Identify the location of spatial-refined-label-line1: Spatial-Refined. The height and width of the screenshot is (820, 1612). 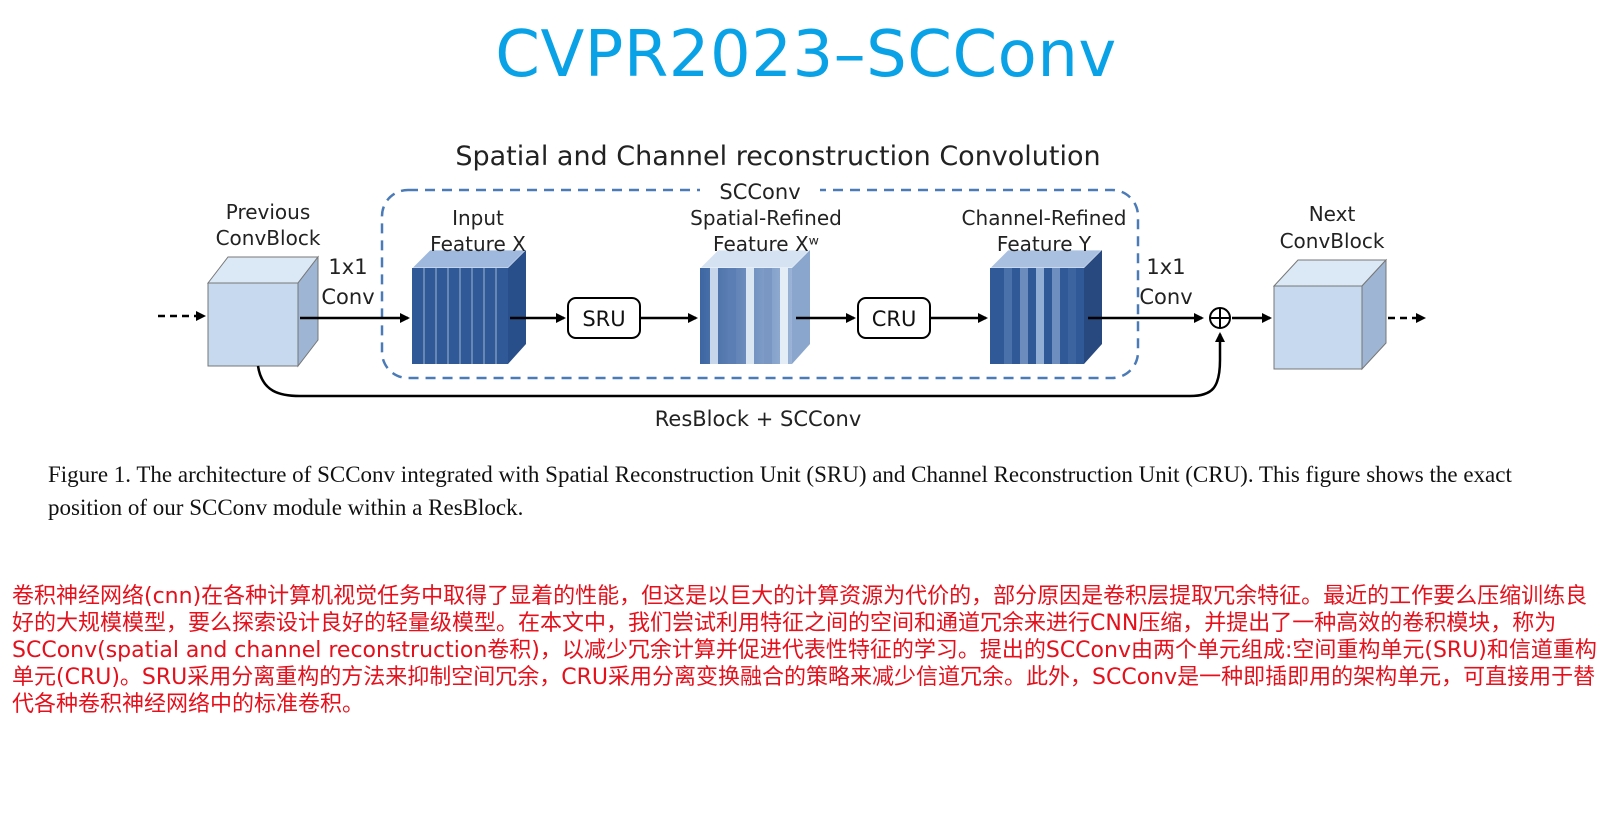
(766, 218).